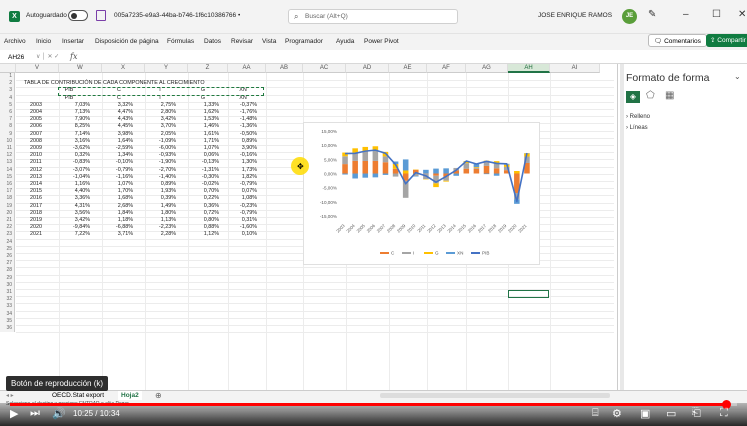  I want to click on row-header: 15, so click(7, 177).